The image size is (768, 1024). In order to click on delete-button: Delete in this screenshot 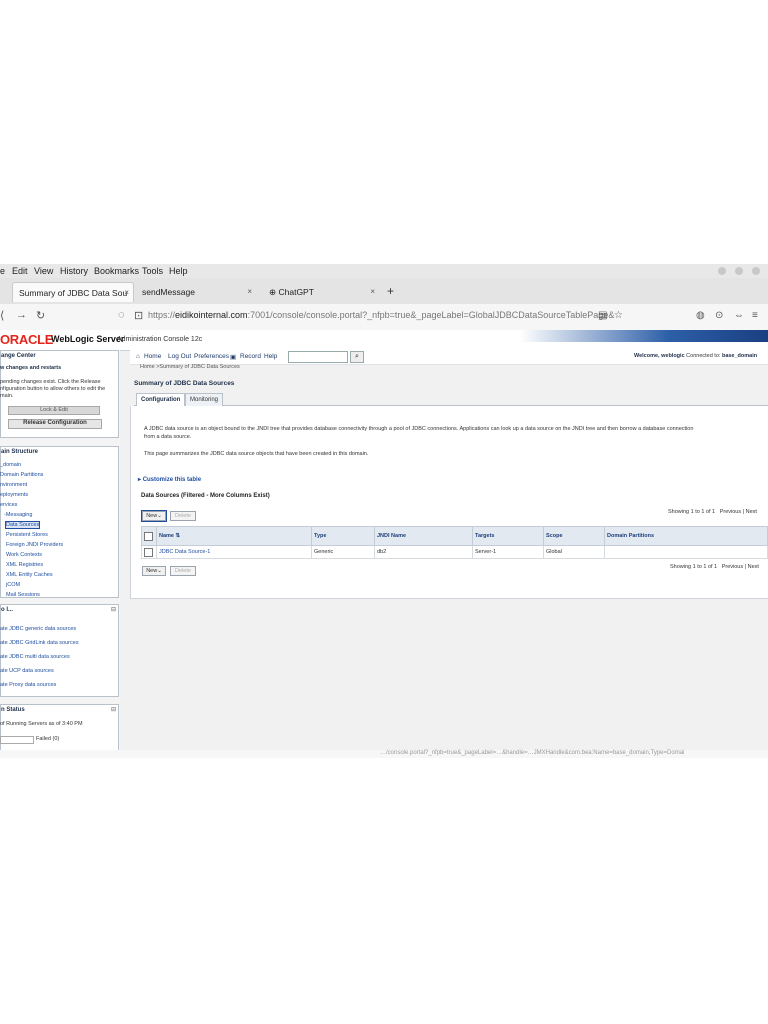, I will do `click(183, 516)`.